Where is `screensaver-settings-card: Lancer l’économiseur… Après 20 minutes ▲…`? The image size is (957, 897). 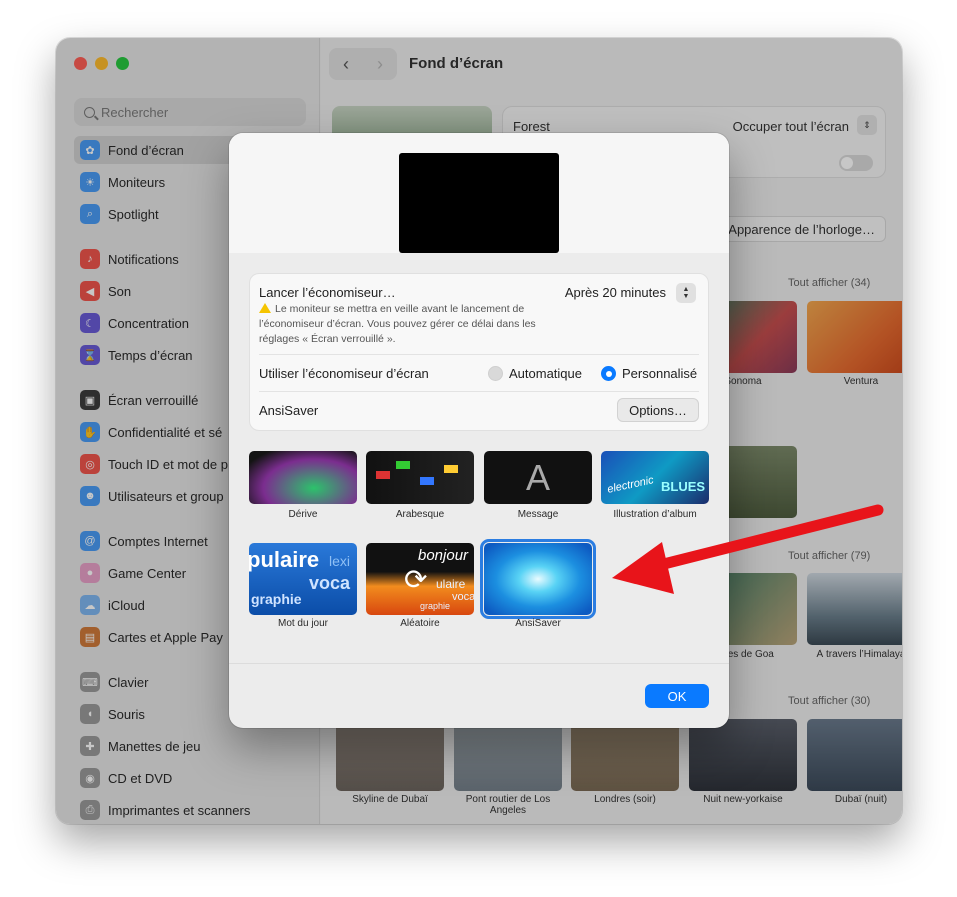 screensaver-settings-card: Lancer l’économiseur… Après 20 minutes ▲… is located at coordinates (479, 352).